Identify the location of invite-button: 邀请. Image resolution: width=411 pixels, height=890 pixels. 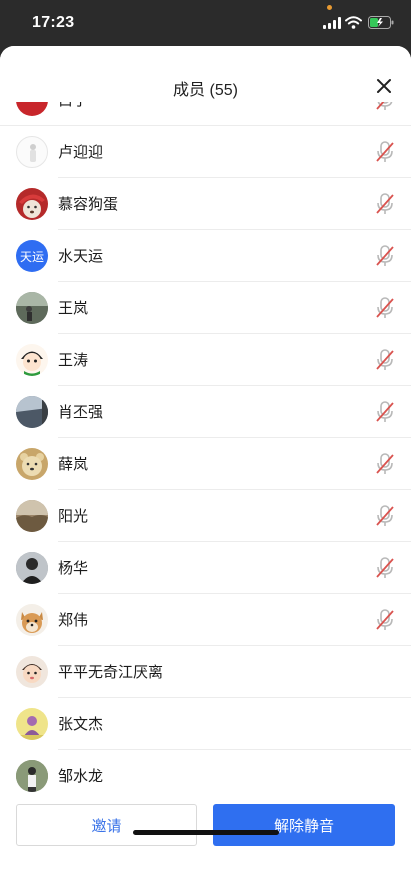
(106, 825).